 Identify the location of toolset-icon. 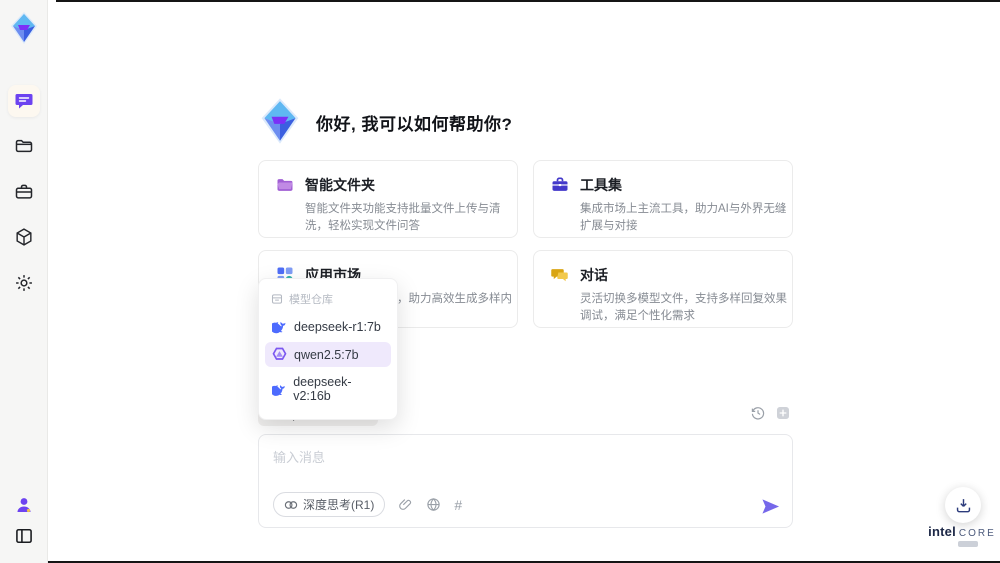
(560, 184).